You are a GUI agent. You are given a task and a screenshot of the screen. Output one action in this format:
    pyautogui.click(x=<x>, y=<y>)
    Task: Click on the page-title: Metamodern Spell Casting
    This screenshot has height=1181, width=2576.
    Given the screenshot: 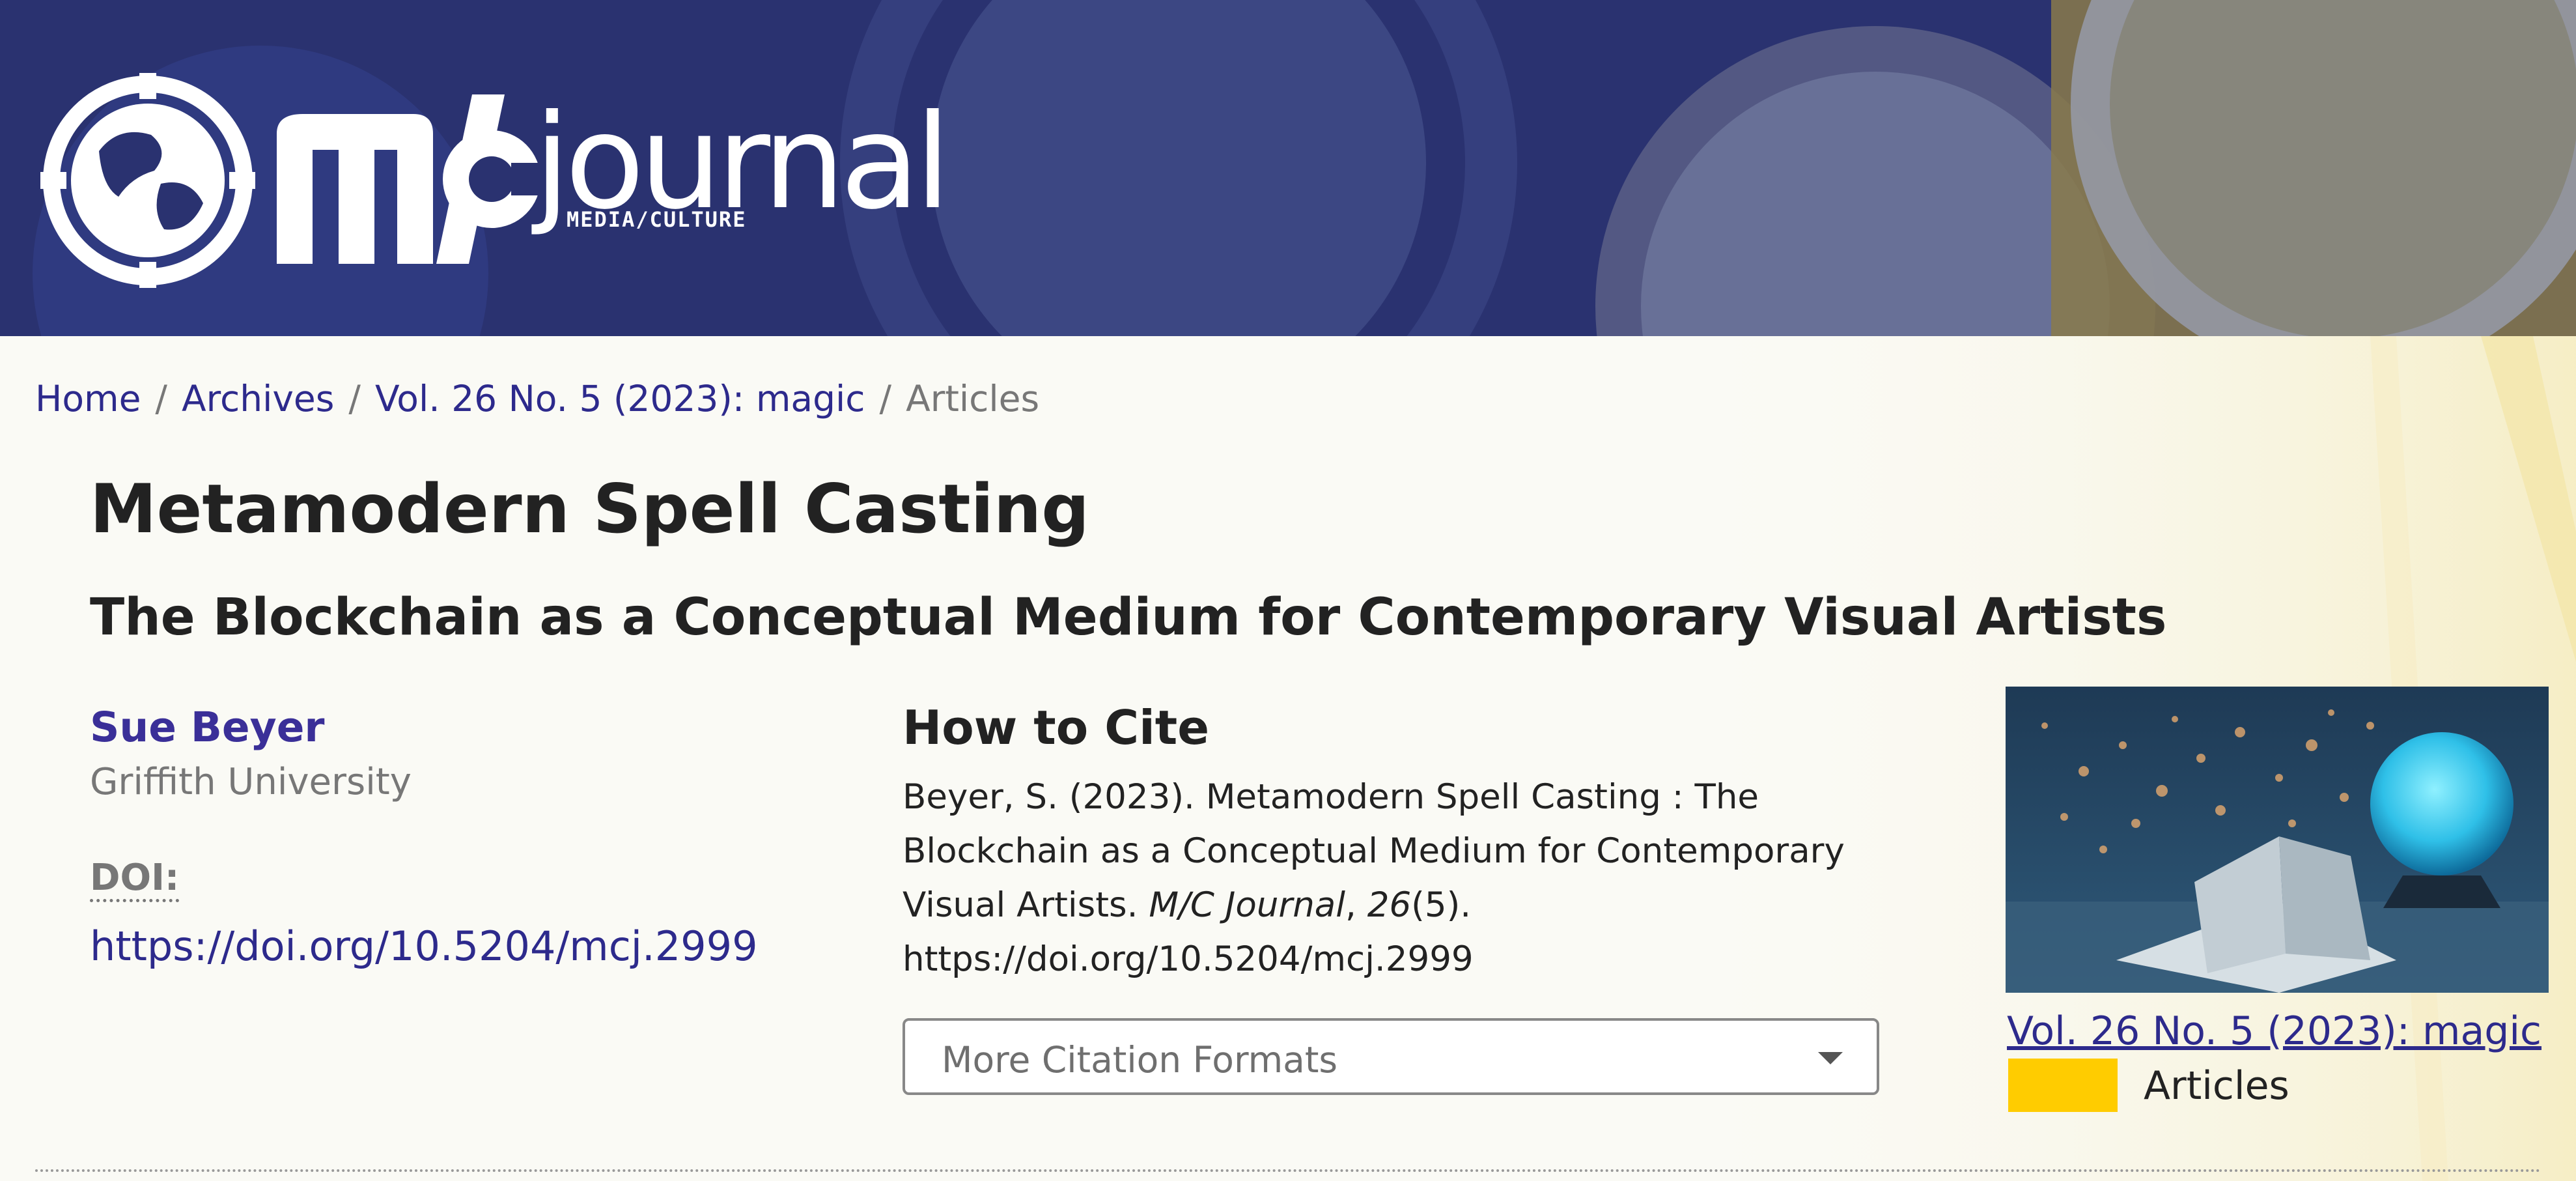 What is the action you would take?
    pyautogui.click(x=589, y=509)
    